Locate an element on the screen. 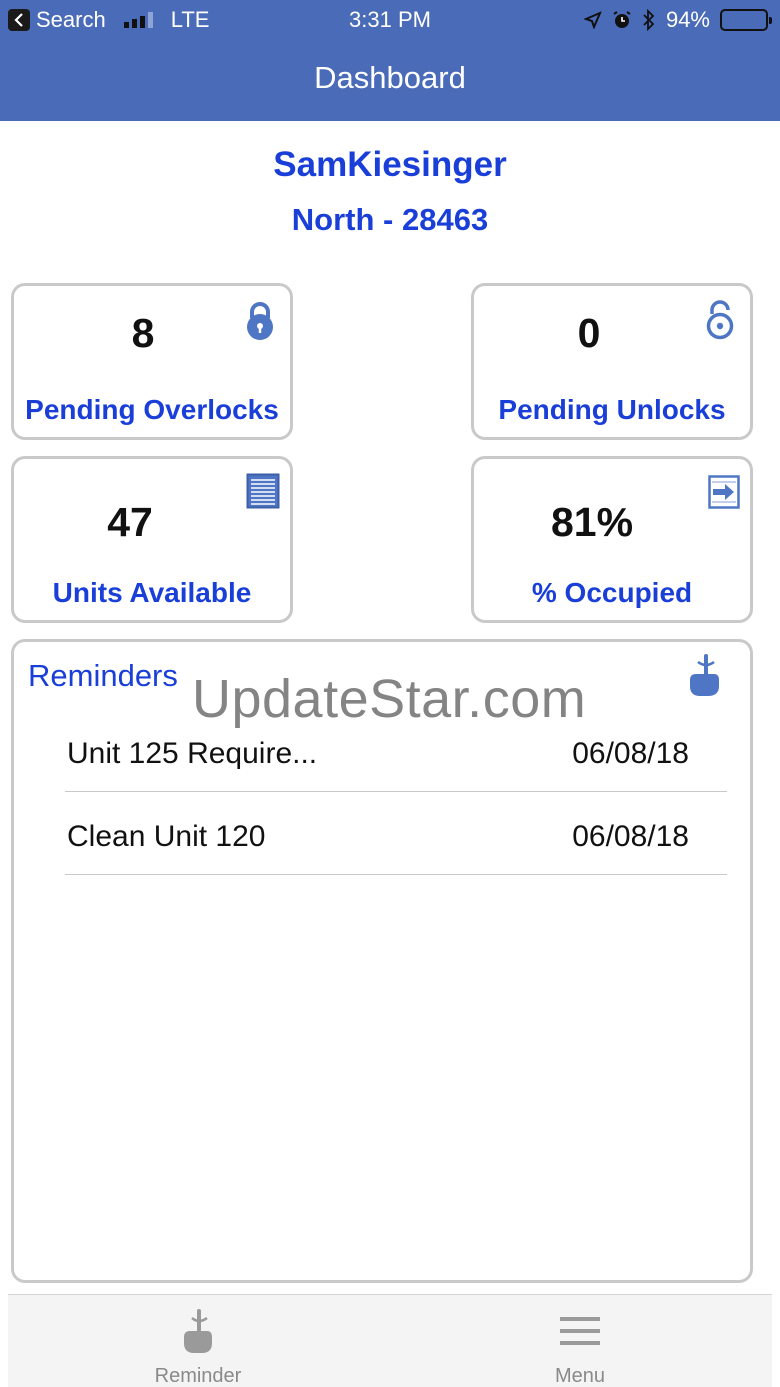 This screenshot has width=780, height=1387. tab-menu-label: Menu is located at coordinates (580, 1376).